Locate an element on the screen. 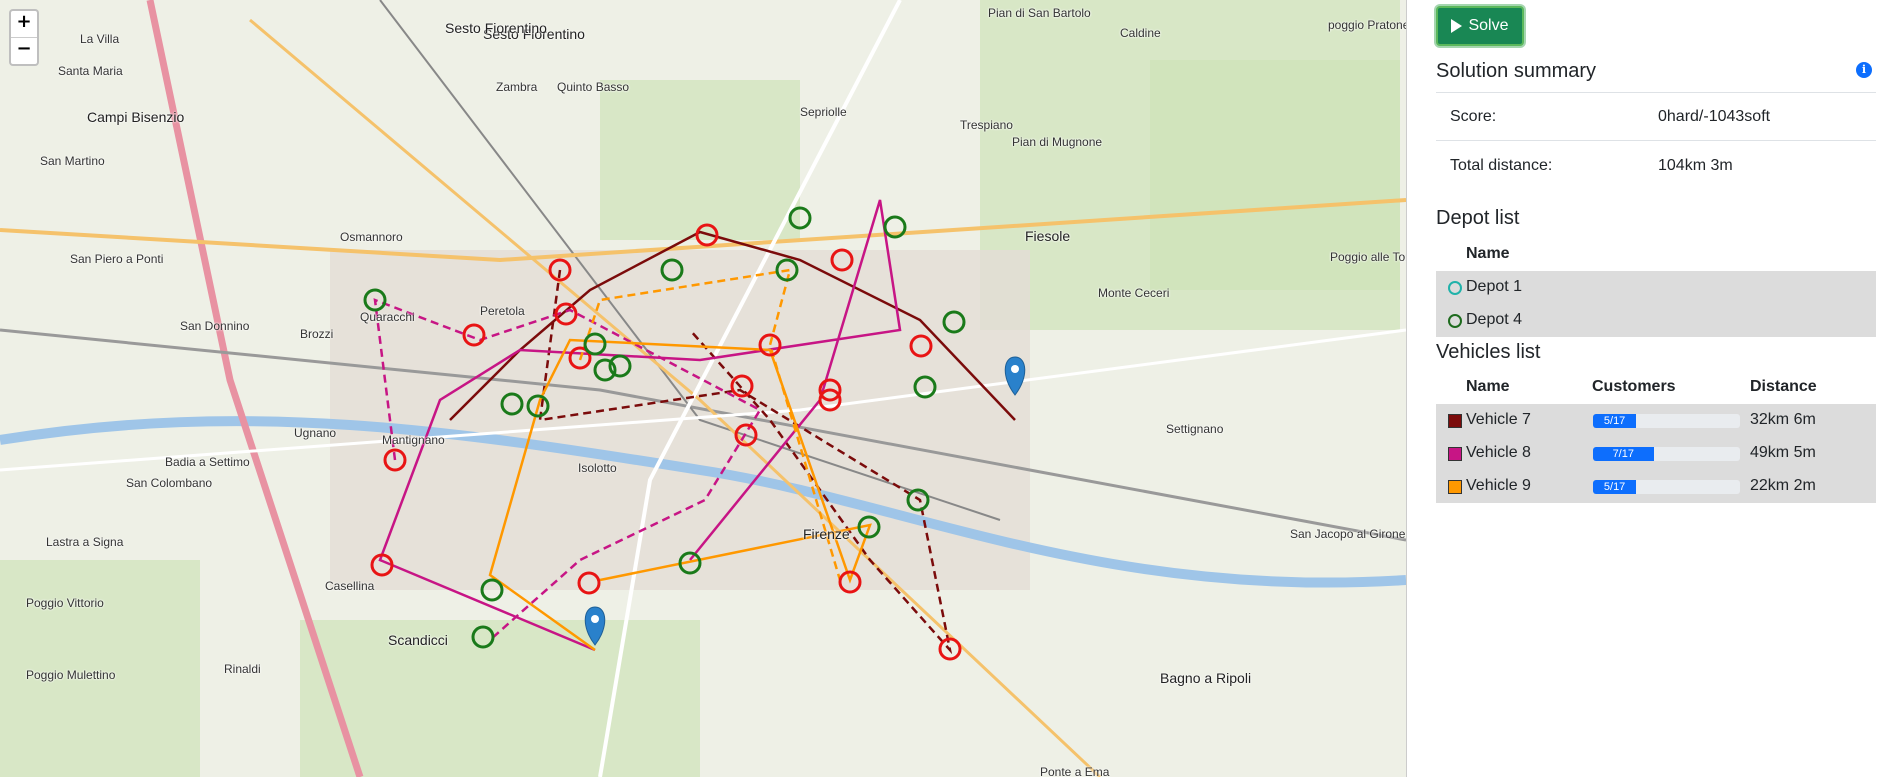  vehicles-list-title: Vehicles list is located at coordinates (1488, 352).